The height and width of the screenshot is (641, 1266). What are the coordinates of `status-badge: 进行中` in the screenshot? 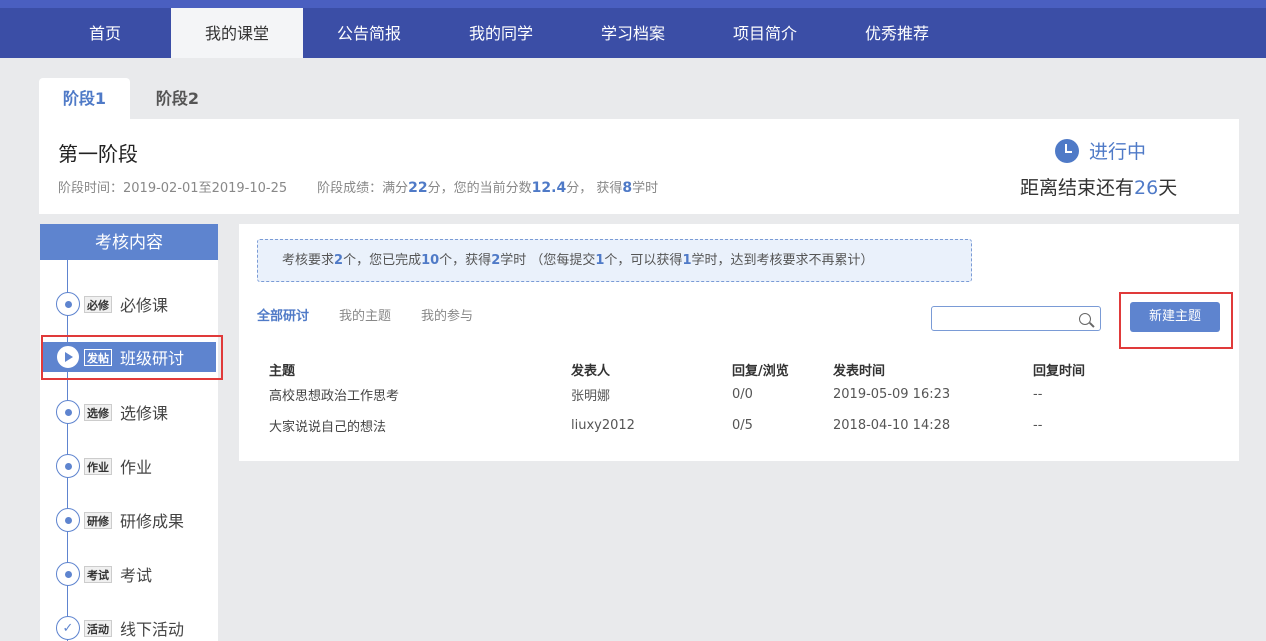 It's located at (1100, 150).